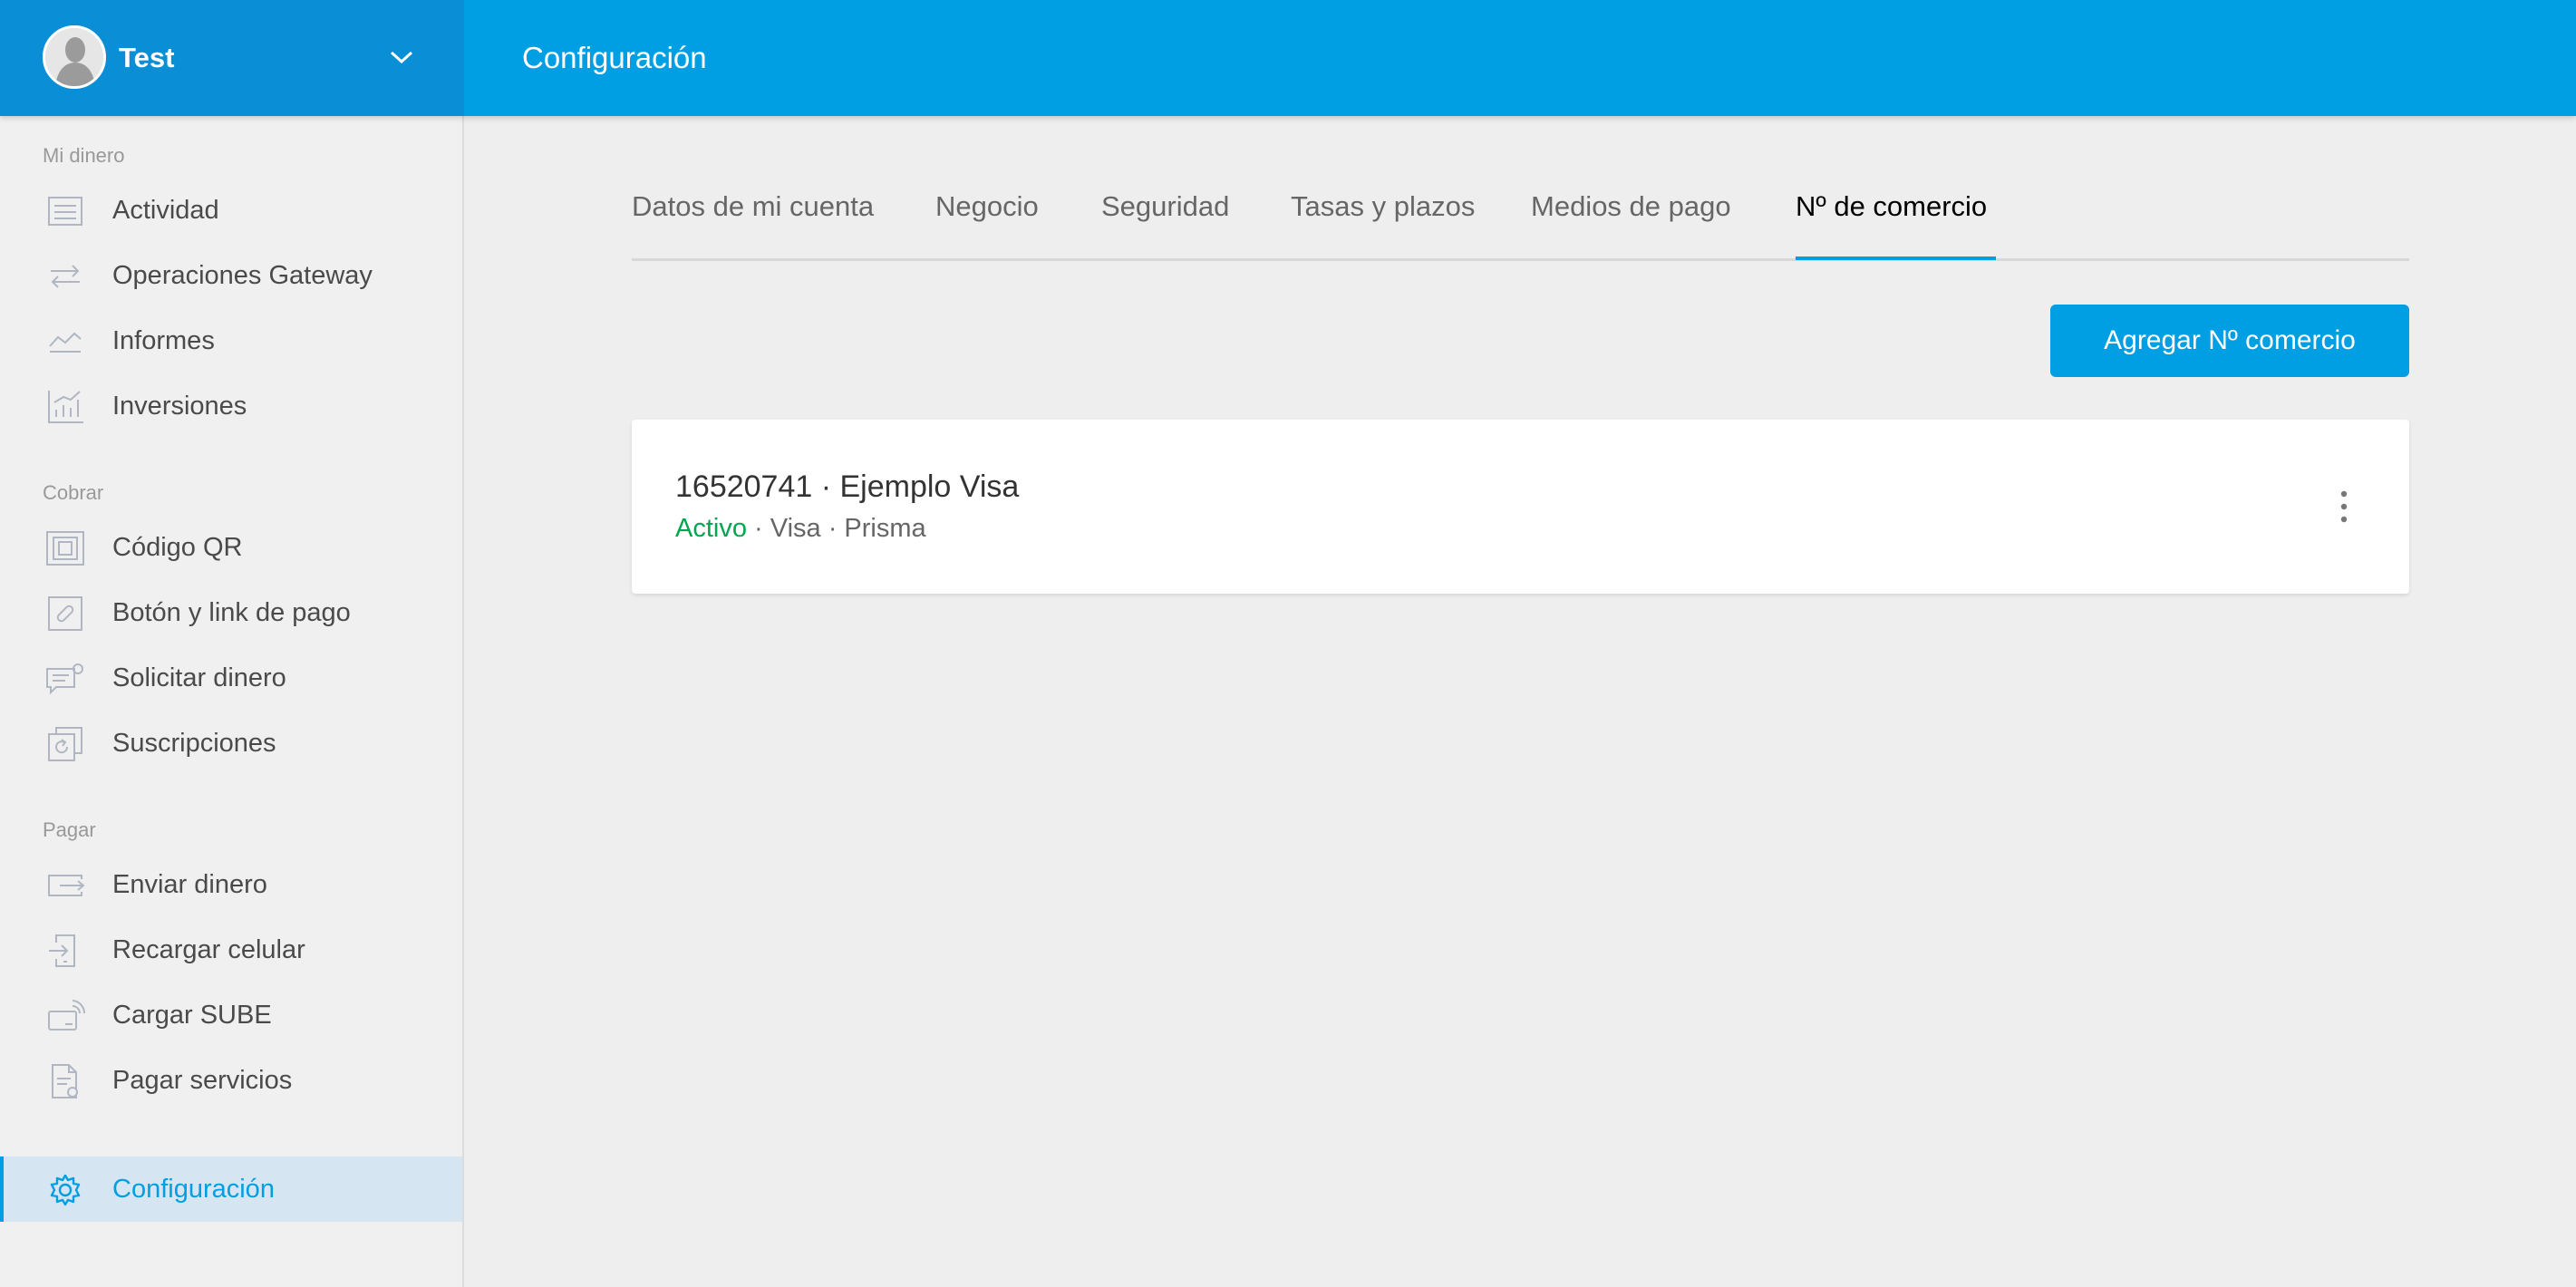 Image resolution: width=2576 pixels, height=1287 pixels. Describe the element at coordinates (401, 57) in the screenshot. I see `chevron-down-icon` at that location.